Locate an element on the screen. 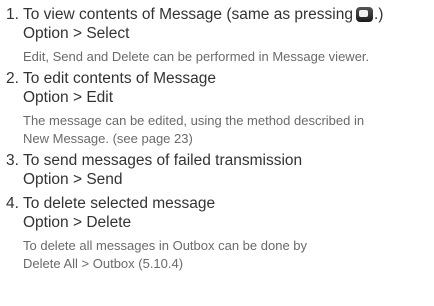 Image resolution: width=434 pixels, height=306 pixels. item-number: 3. is located at coordinates (12, 160).